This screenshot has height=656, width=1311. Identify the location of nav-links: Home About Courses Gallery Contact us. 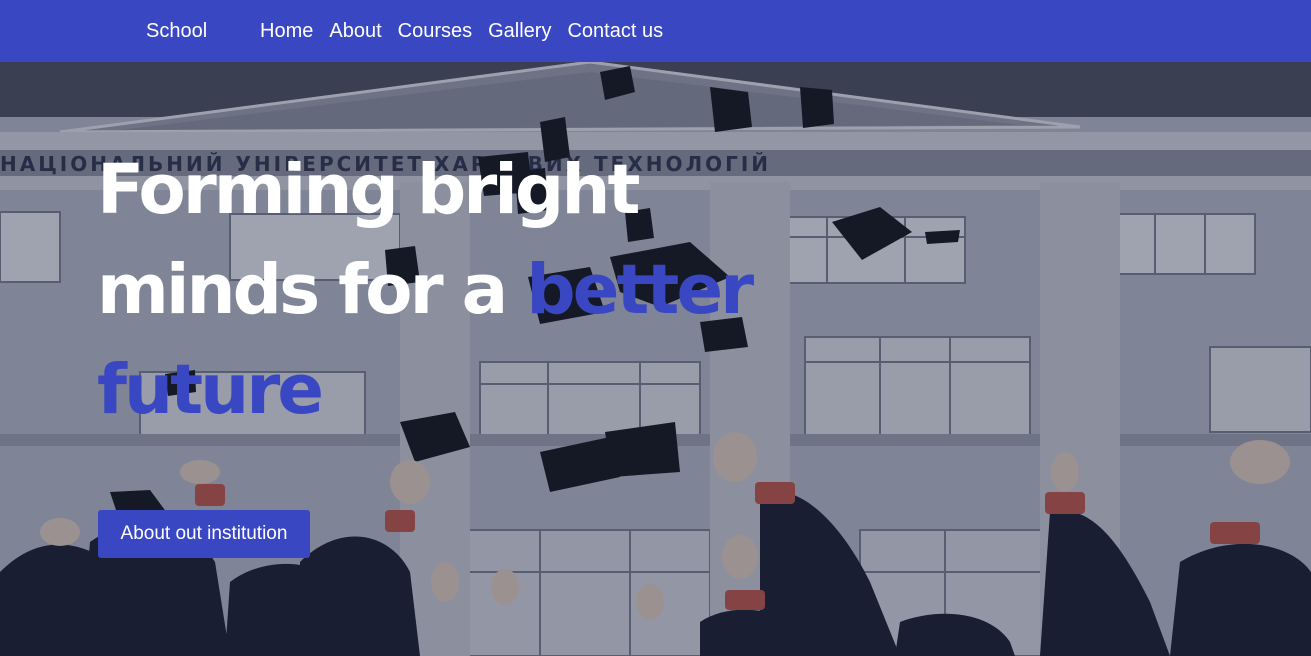
(461, 31).